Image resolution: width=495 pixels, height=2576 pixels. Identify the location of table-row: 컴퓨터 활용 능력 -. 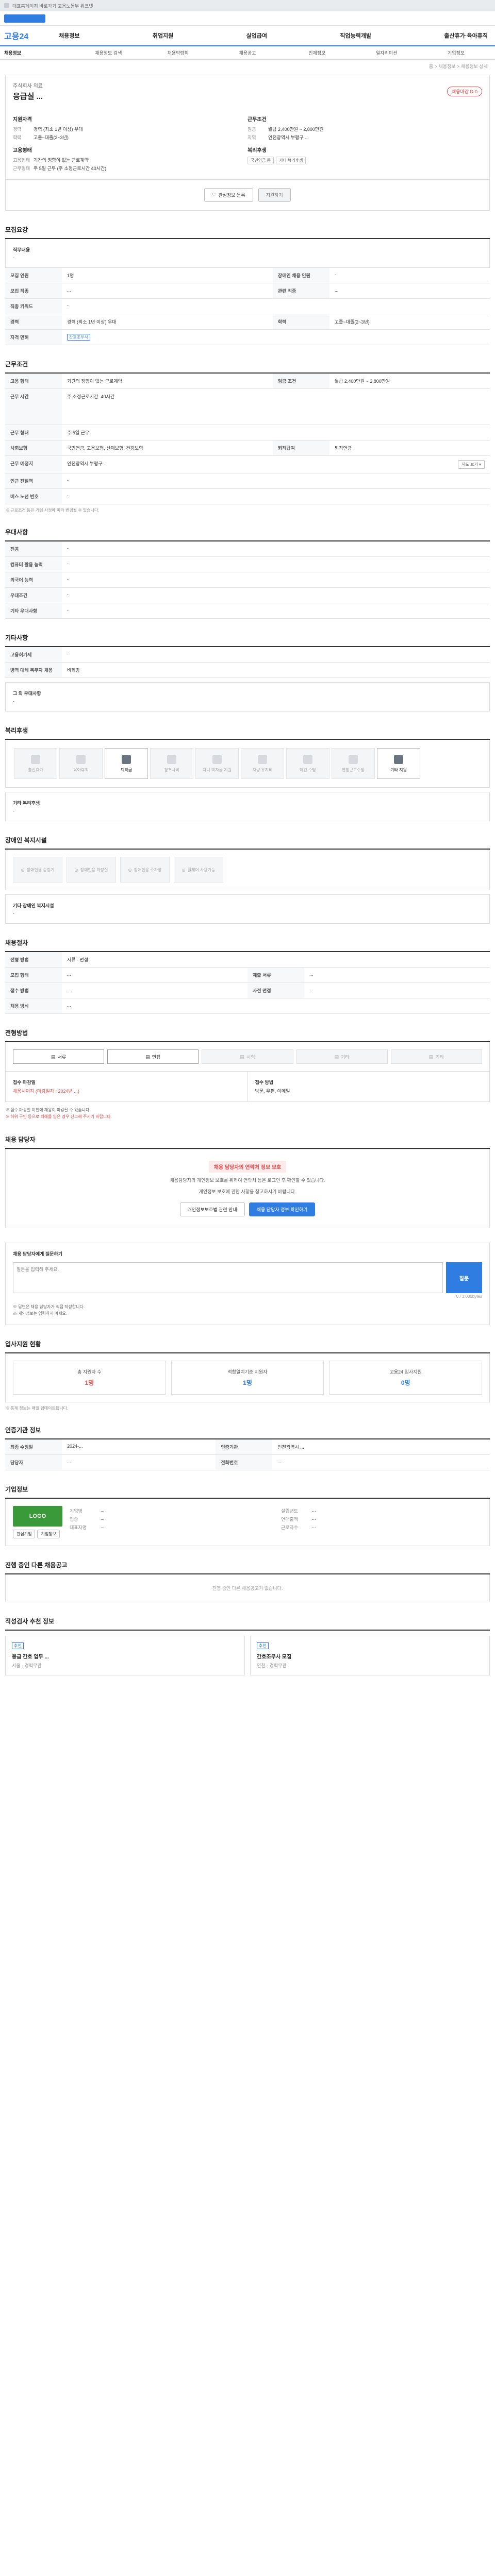
(247, 564).